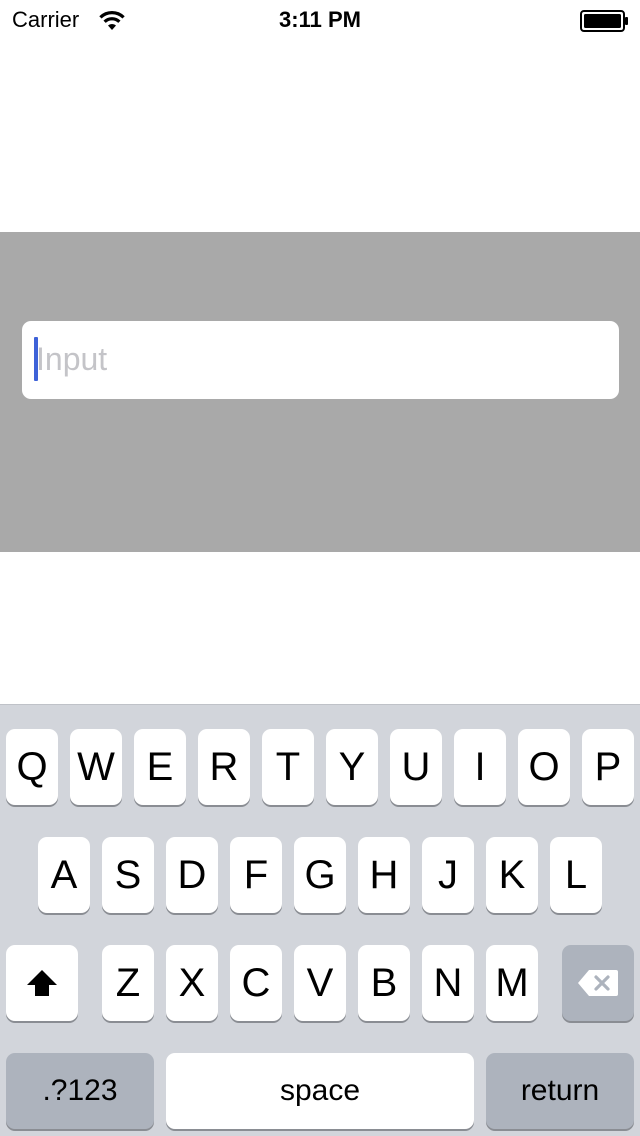 The width and height of the screenshot is (640, 1136). What do you see at coordinates (256, 875) in the screenshot?
I see `key-f: F` at bounding box center [256, 875].